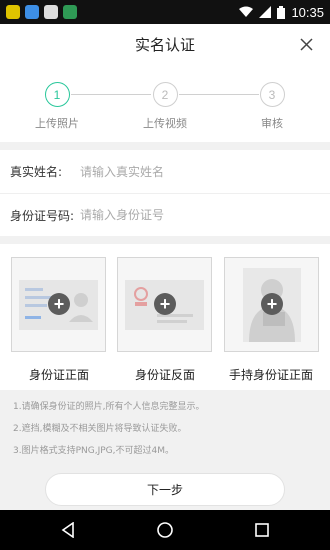 This screenshot has width=330, height=550. I want to click on system-nav-bar, so click(165, 530).